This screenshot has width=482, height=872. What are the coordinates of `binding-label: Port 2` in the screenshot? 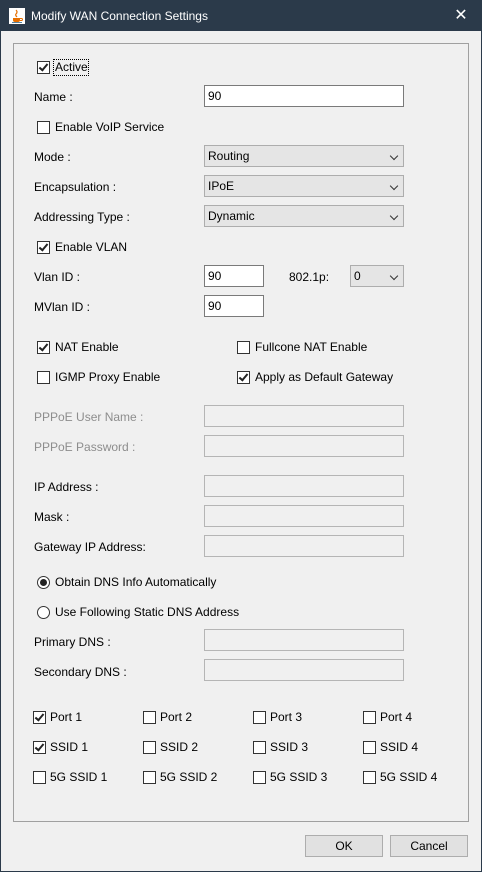 It's located at (176, 717).